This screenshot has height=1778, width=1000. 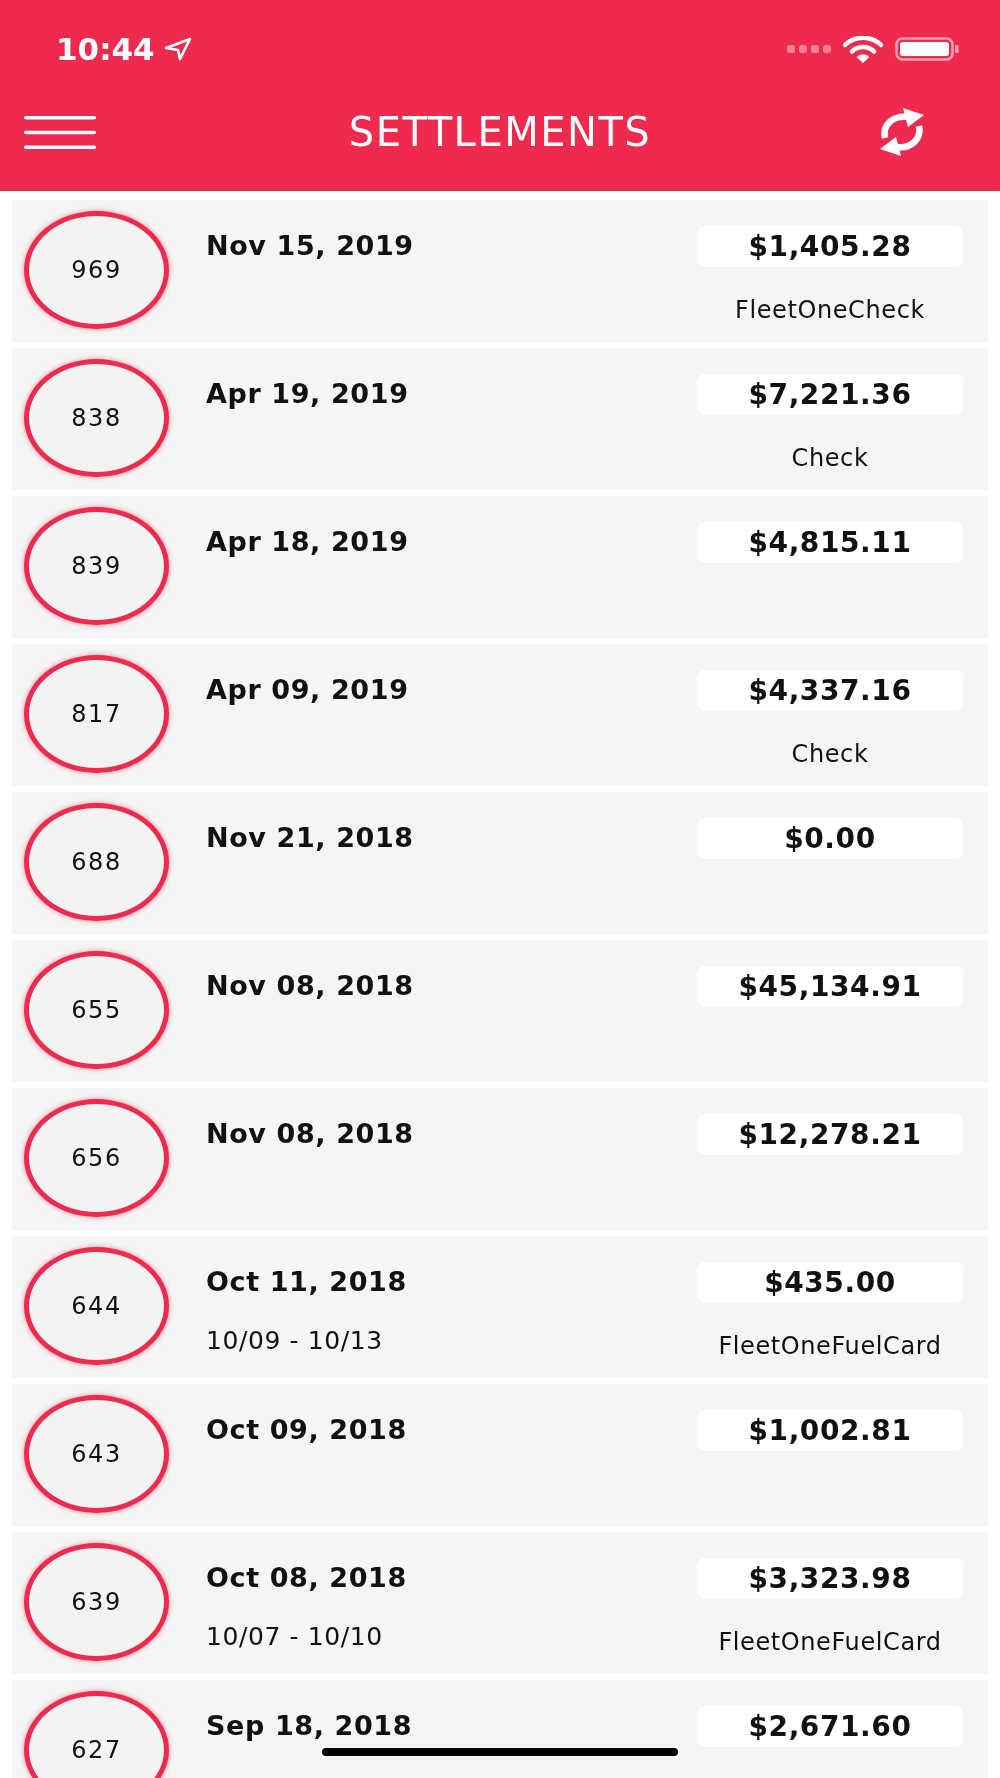 I want to click on settlement-row: 627 Sep 18, 2018 $2,671.60, so click(x=500, y=1729).